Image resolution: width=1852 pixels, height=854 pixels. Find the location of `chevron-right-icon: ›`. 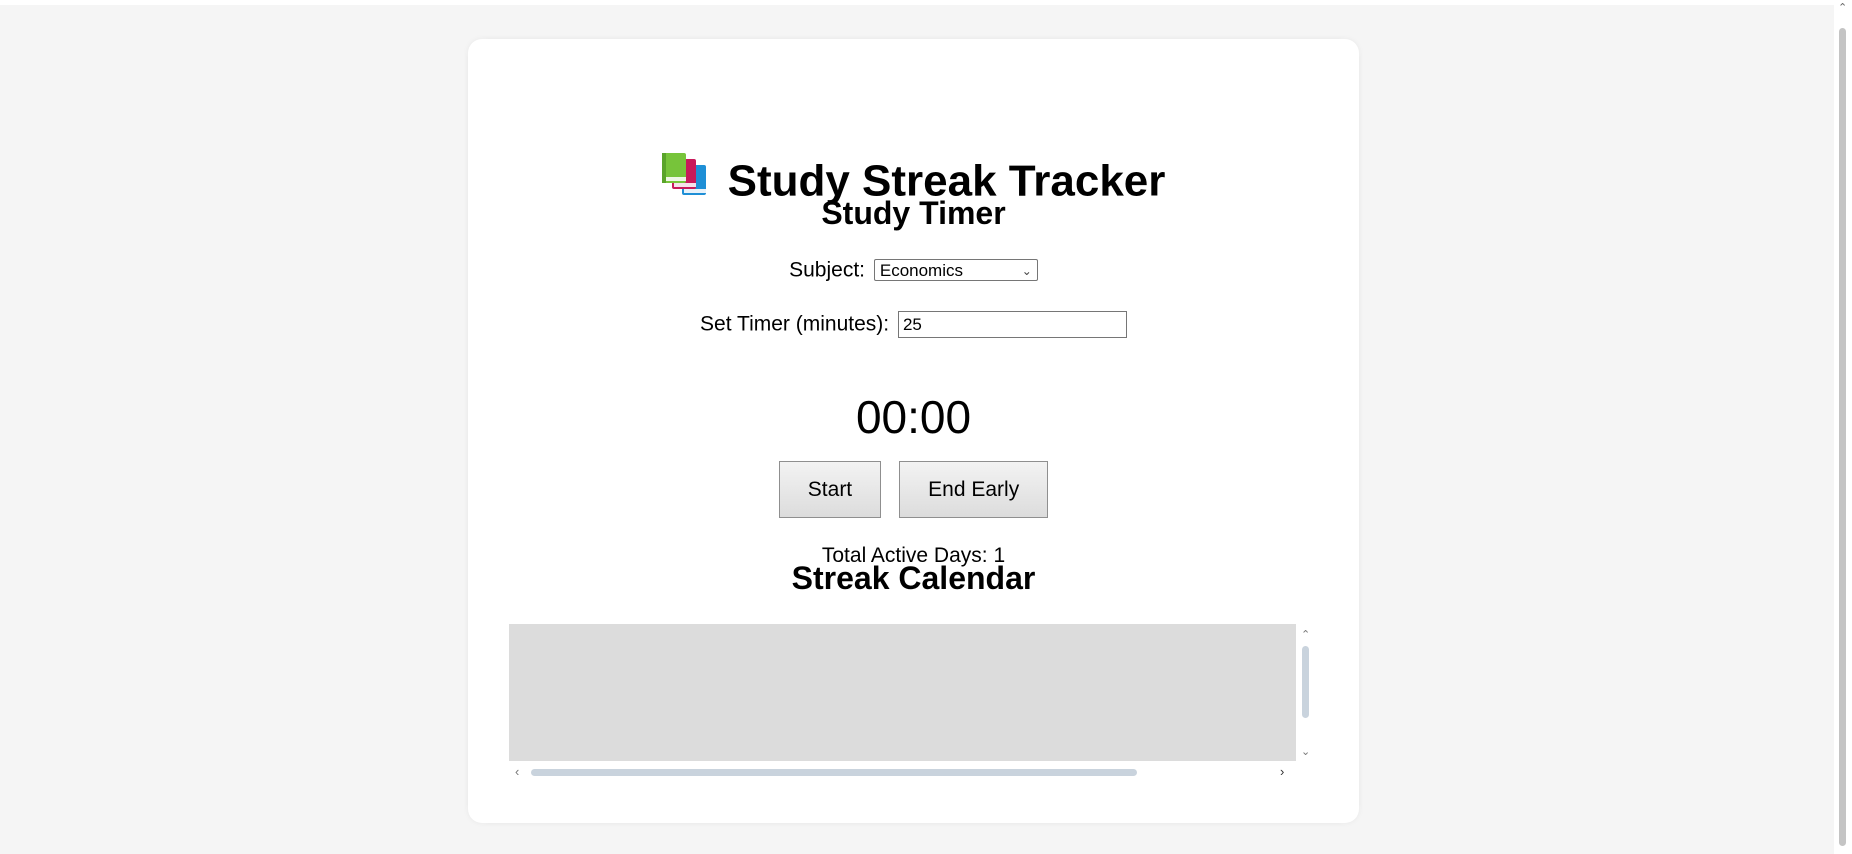

chevron-right-icon: › is located at coordinates (1282, 772).